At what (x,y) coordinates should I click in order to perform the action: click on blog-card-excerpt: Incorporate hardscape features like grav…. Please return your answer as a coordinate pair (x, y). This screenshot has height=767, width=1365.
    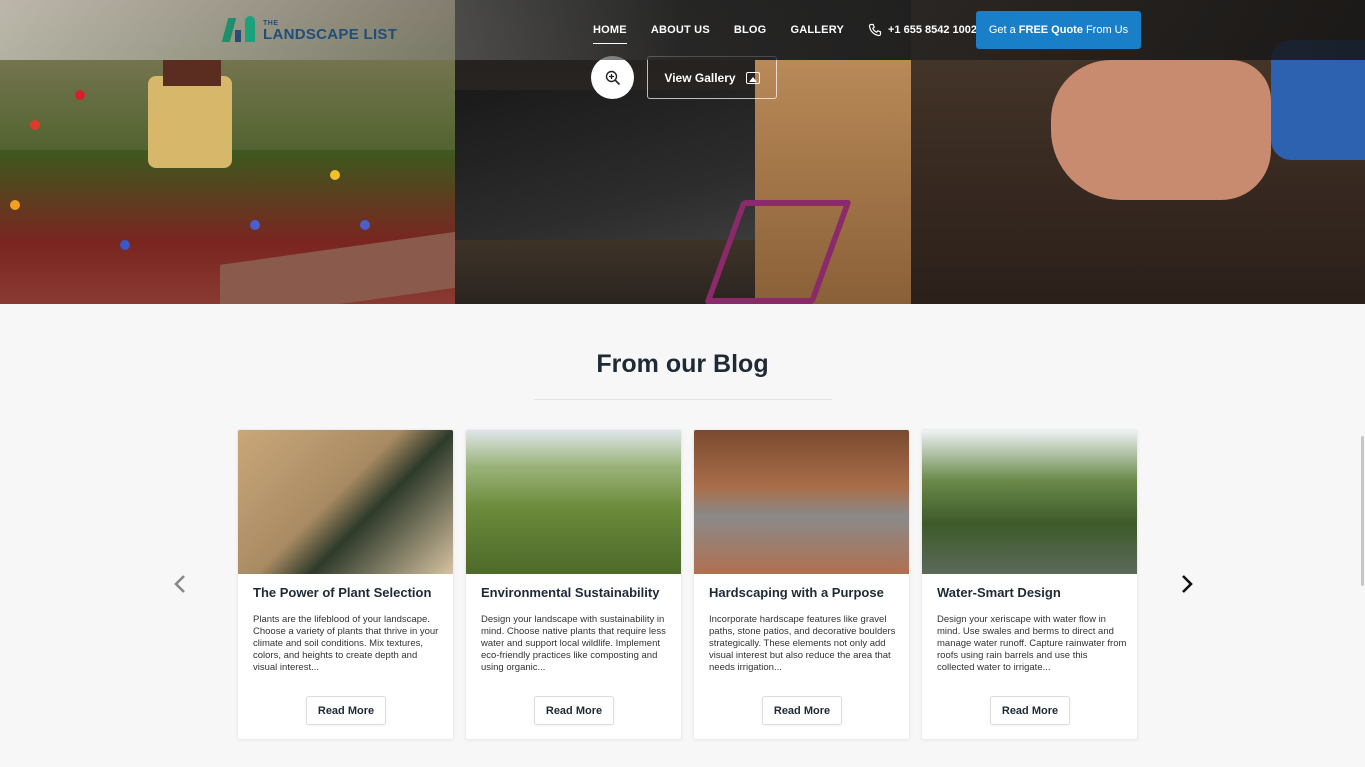
    Looking at the image, I should click on (802, 643).